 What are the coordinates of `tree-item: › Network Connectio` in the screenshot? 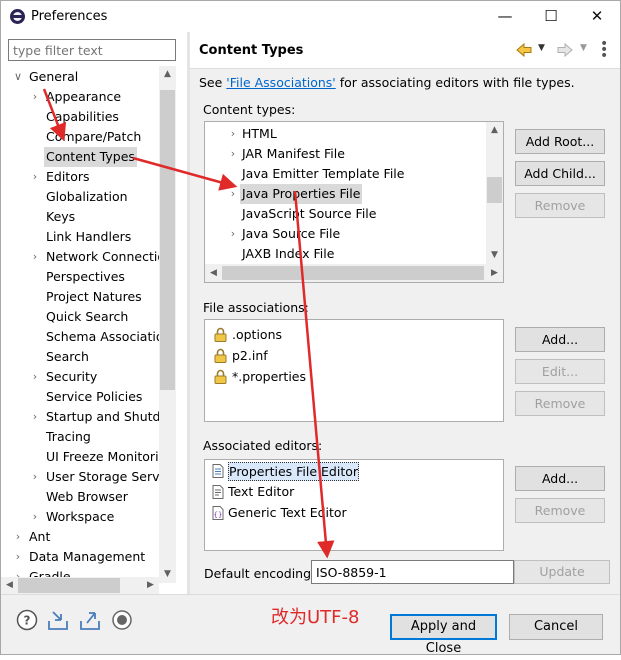 It's located at (80, 257).